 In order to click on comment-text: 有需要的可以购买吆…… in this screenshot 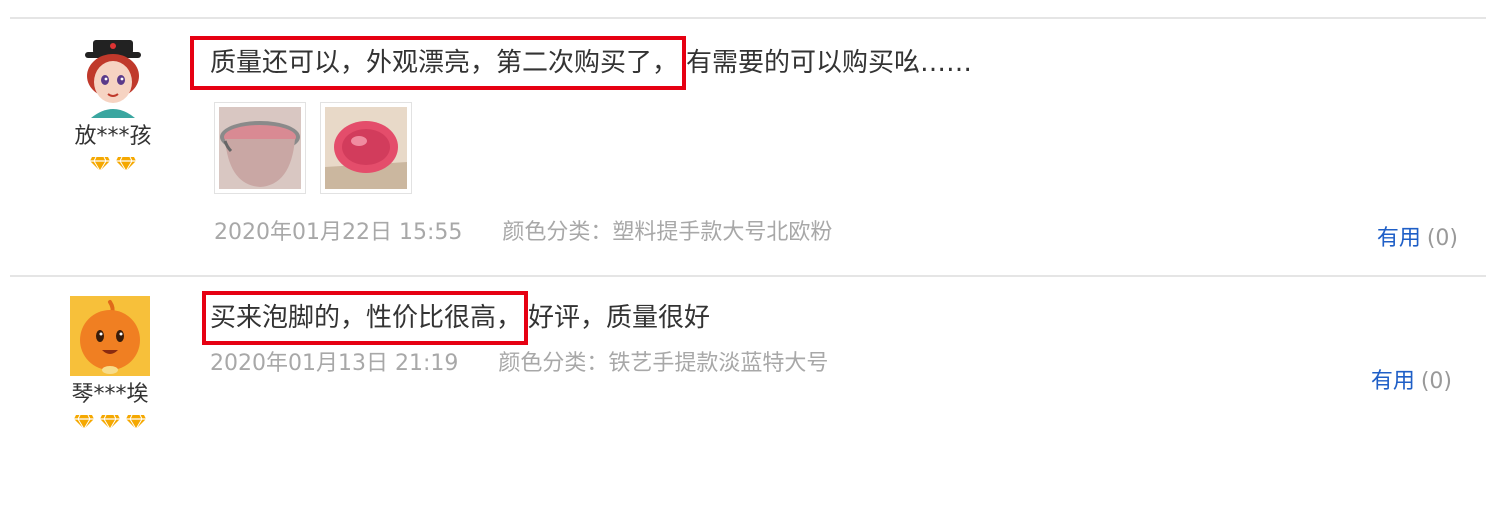, I will do `click(829, 63)`.